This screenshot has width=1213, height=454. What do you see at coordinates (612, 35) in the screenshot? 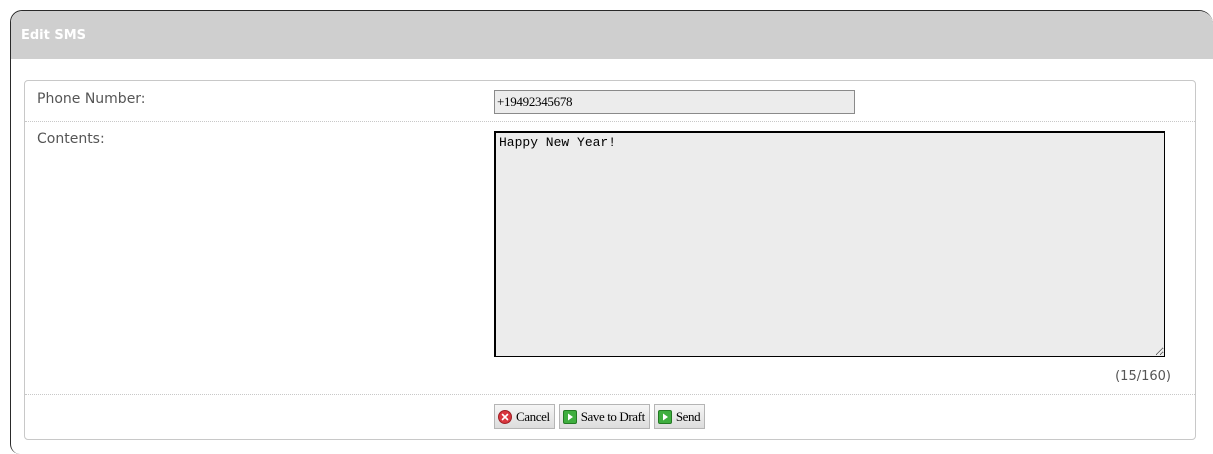
I see `title-bar: Edit SMS` at bounding box center [612, 35].